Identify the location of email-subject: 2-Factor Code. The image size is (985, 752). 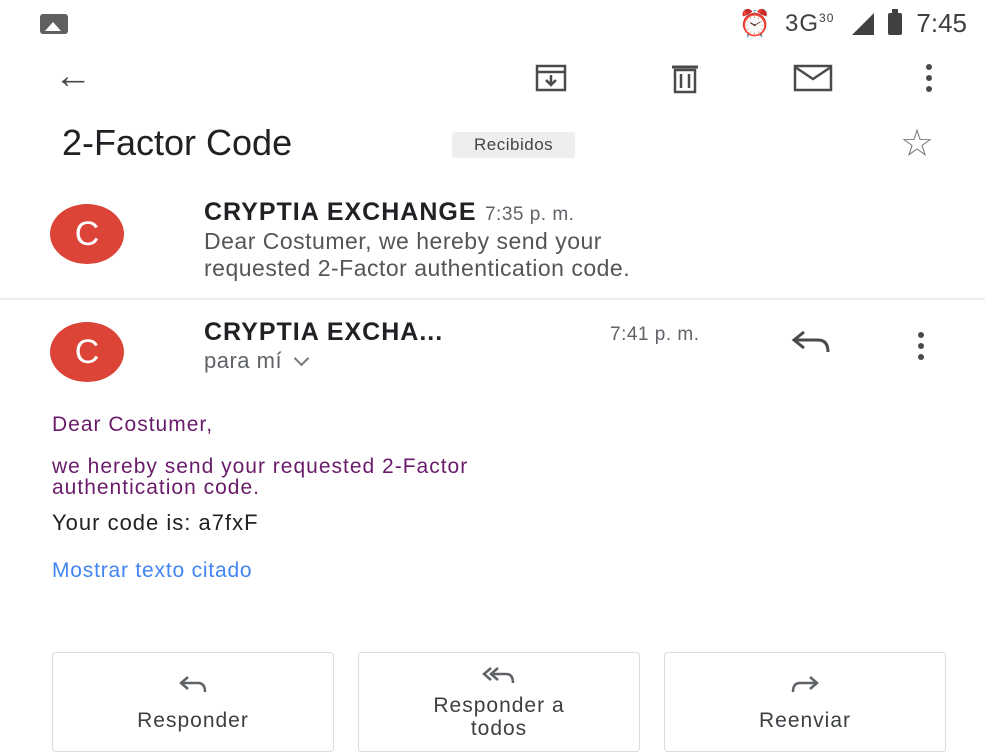
(177, 142).